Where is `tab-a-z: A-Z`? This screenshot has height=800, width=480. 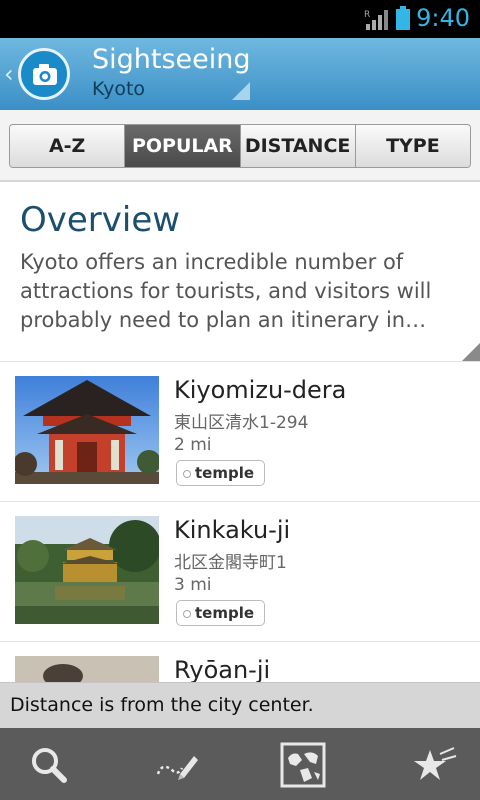 tab-a-z: A-Z is located at coordinates (68, 146).